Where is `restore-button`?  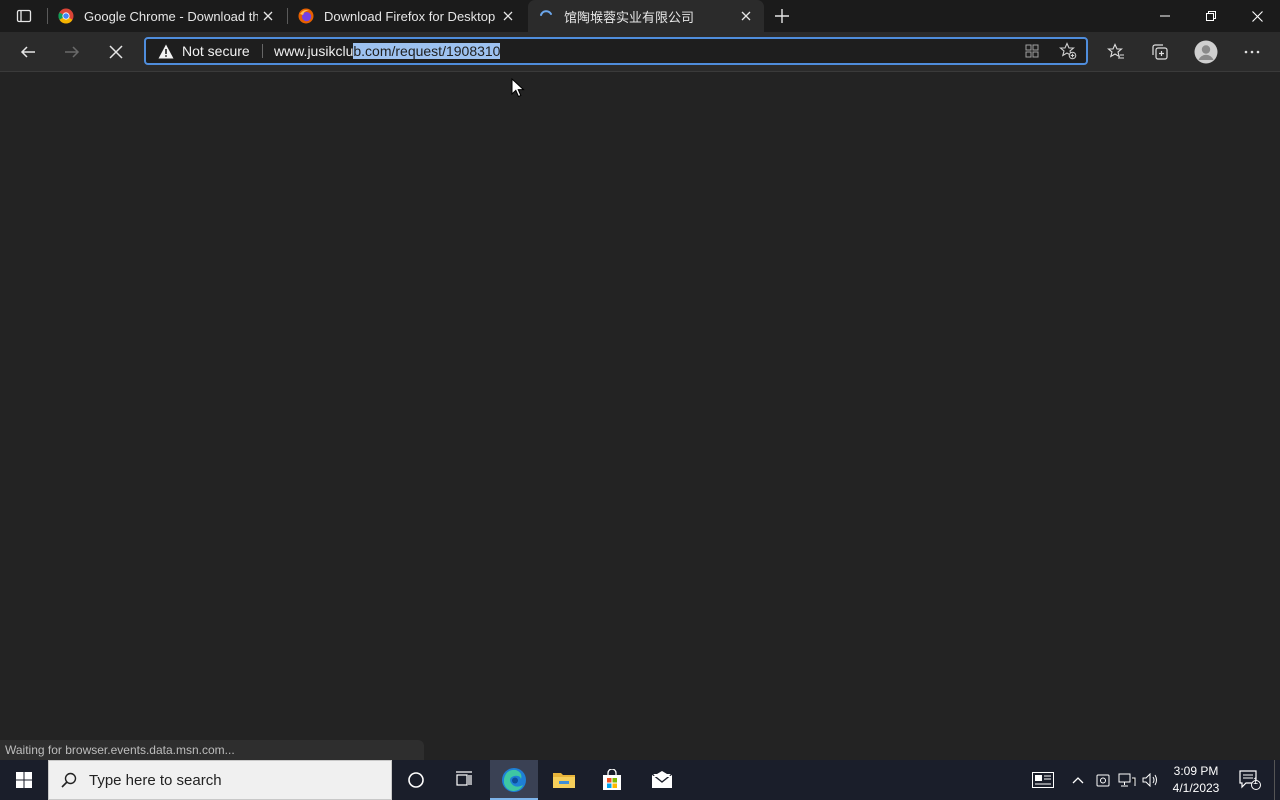
restore-button is located at coordinates (1211, 16).